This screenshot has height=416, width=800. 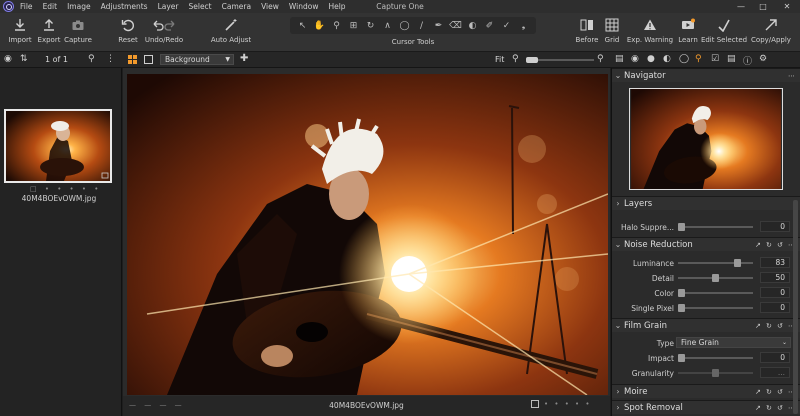 I want to click on impact-slider, so click(x=715, y=358).